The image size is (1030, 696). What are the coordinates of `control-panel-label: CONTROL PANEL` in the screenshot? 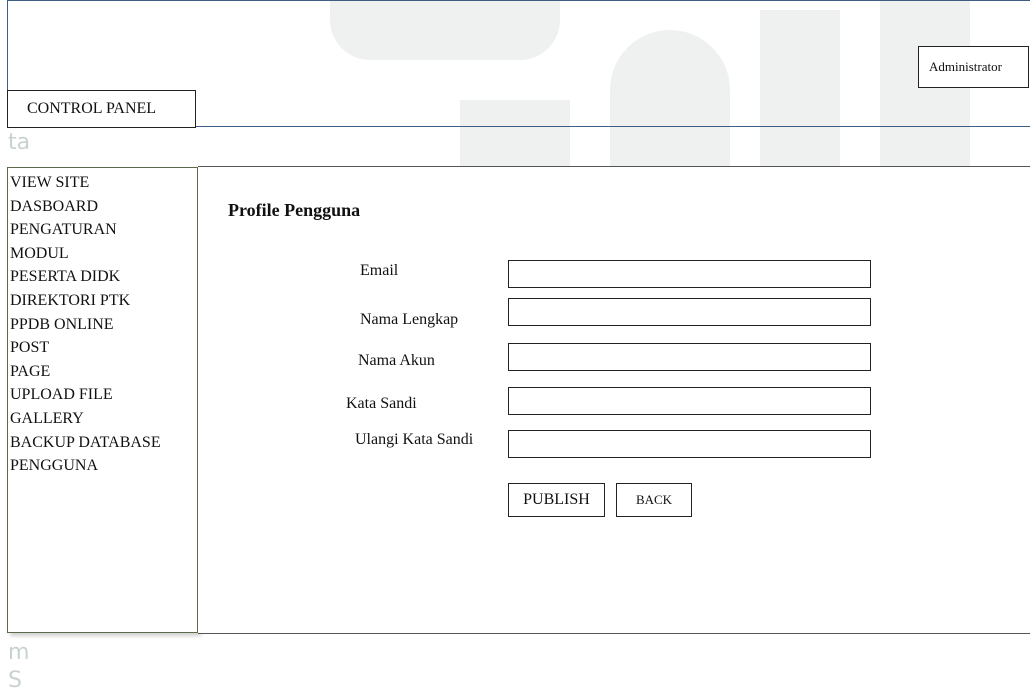 It's located at (92, 108).